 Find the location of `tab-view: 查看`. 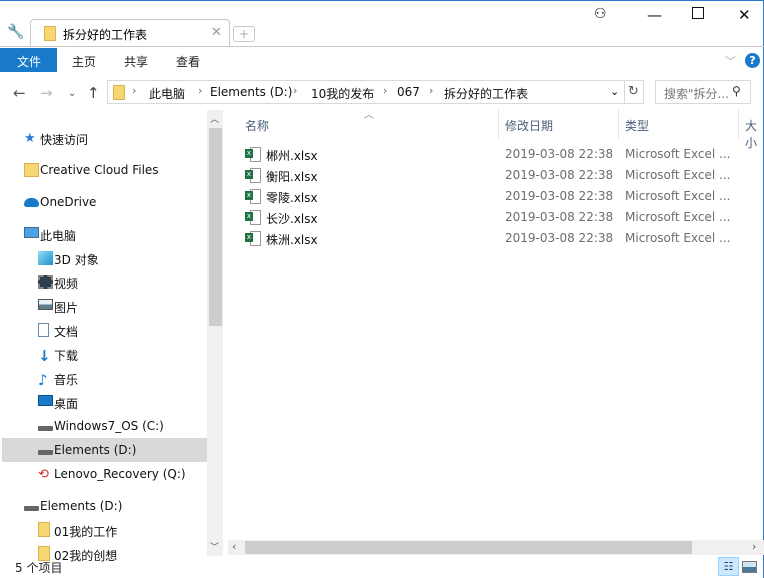

tab-view: 查看 is located at coordinates (188, 61).